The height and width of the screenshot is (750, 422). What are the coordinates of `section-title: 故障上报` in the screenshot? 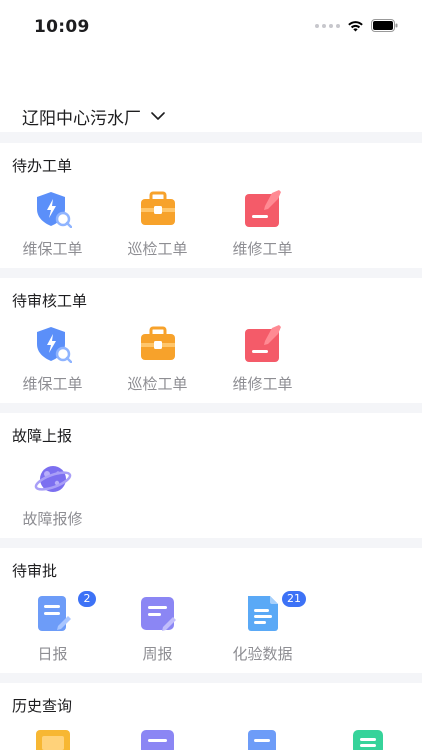 It's located at (42, 436).